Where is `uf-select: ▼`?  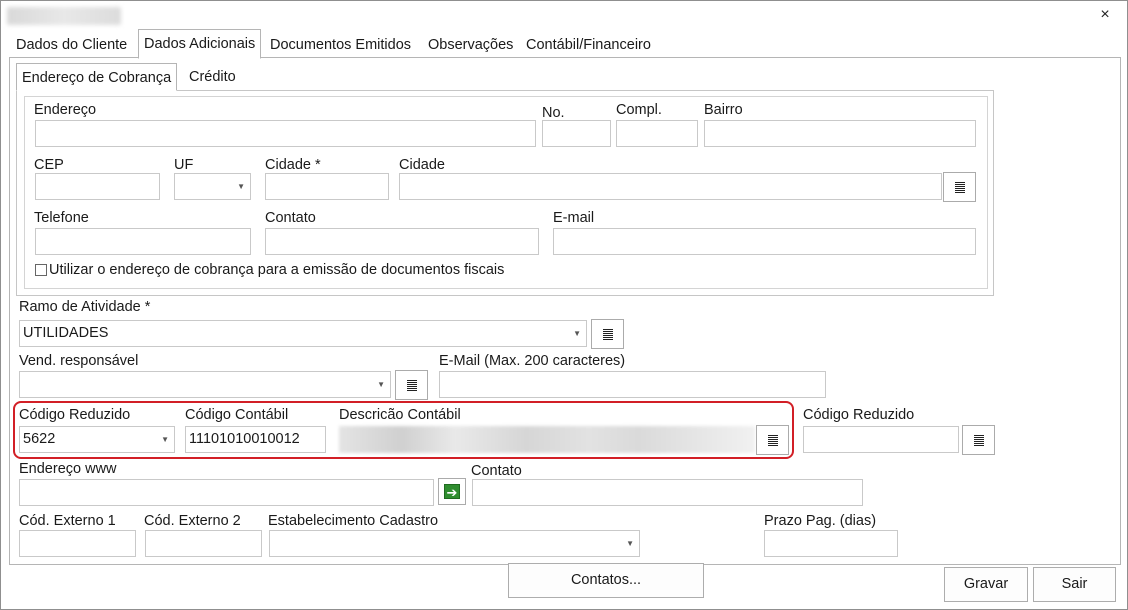 uf-select: ▼ is located at coordinates (212, 186).